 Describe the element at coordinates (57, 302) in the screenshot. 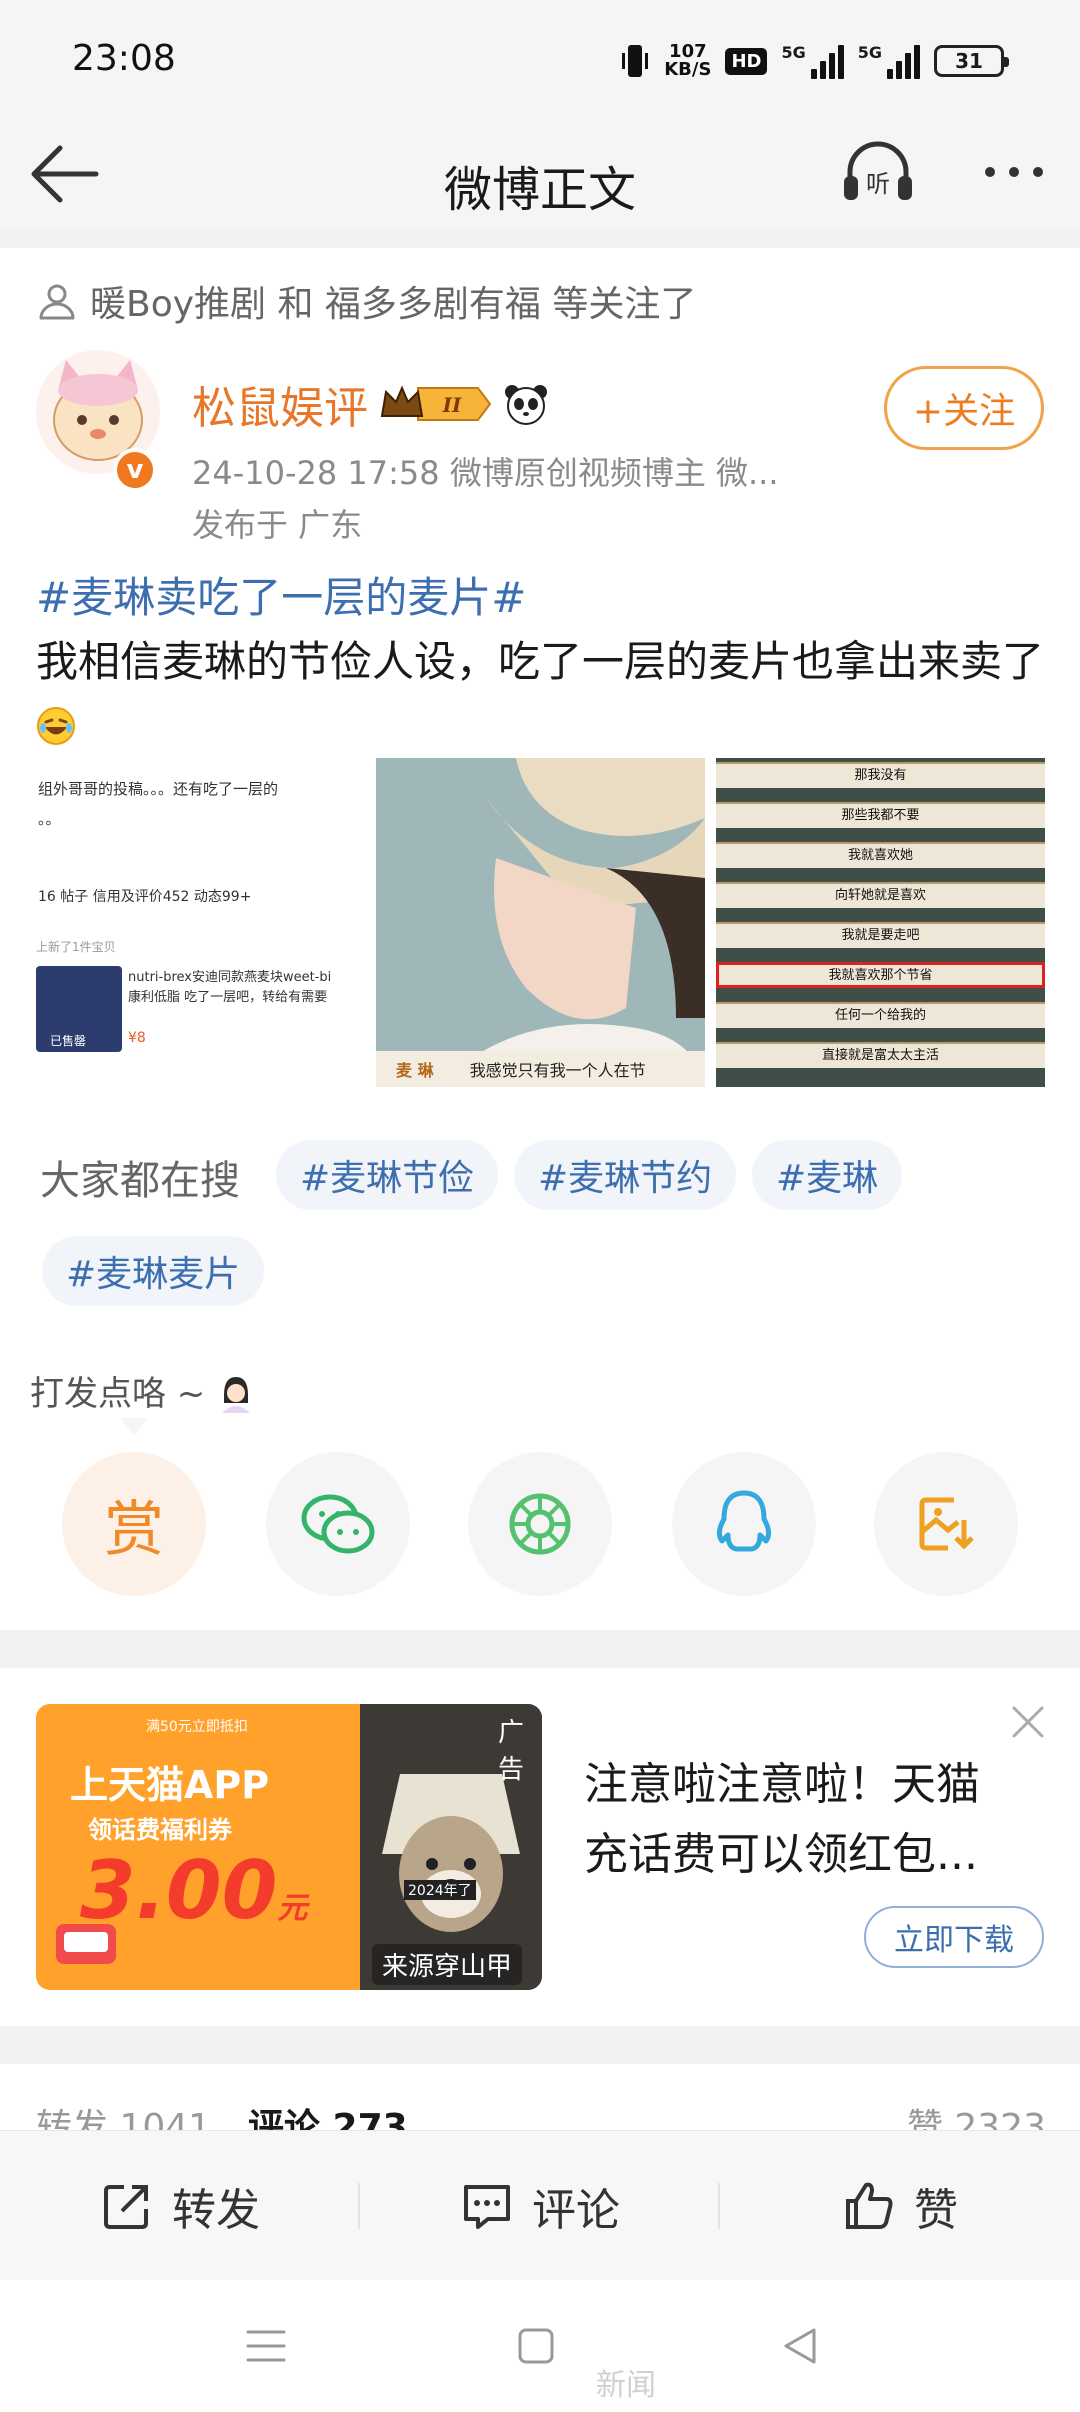

I see `person-icon` at that location.